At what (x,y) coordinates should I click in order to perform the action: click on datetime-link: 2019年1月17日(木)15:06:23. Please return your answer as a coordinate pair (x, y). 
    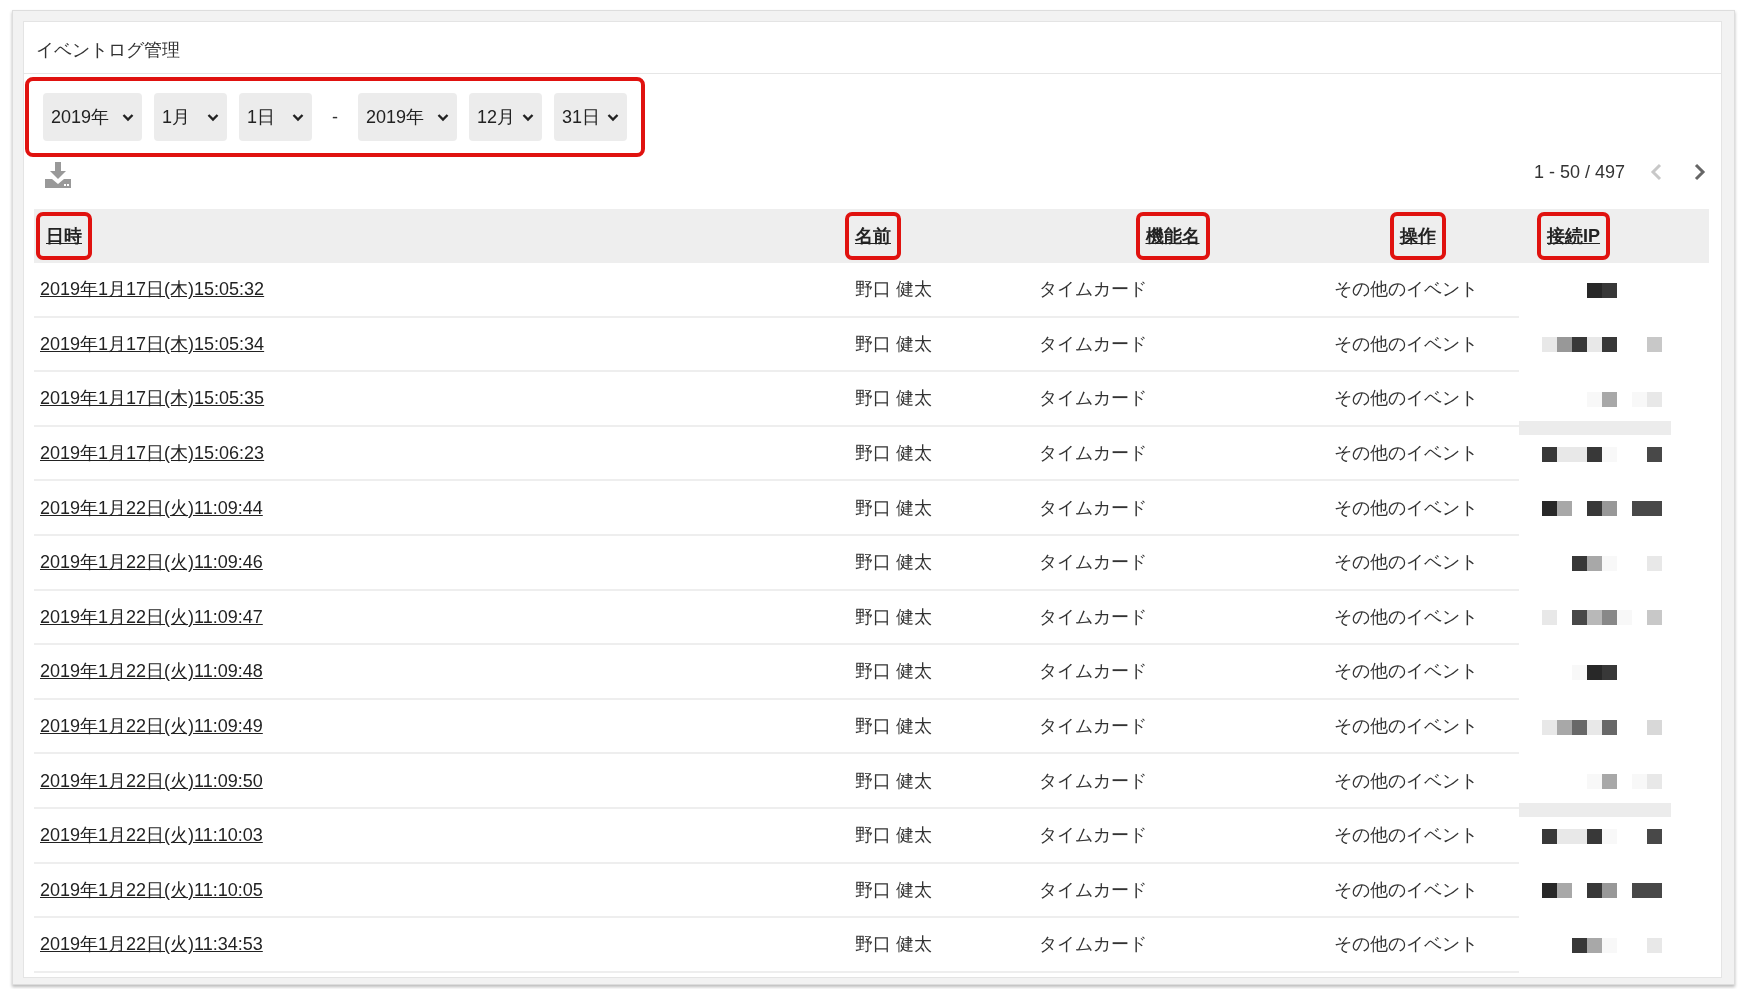
    Looking at the image, I should click on (152, 453).